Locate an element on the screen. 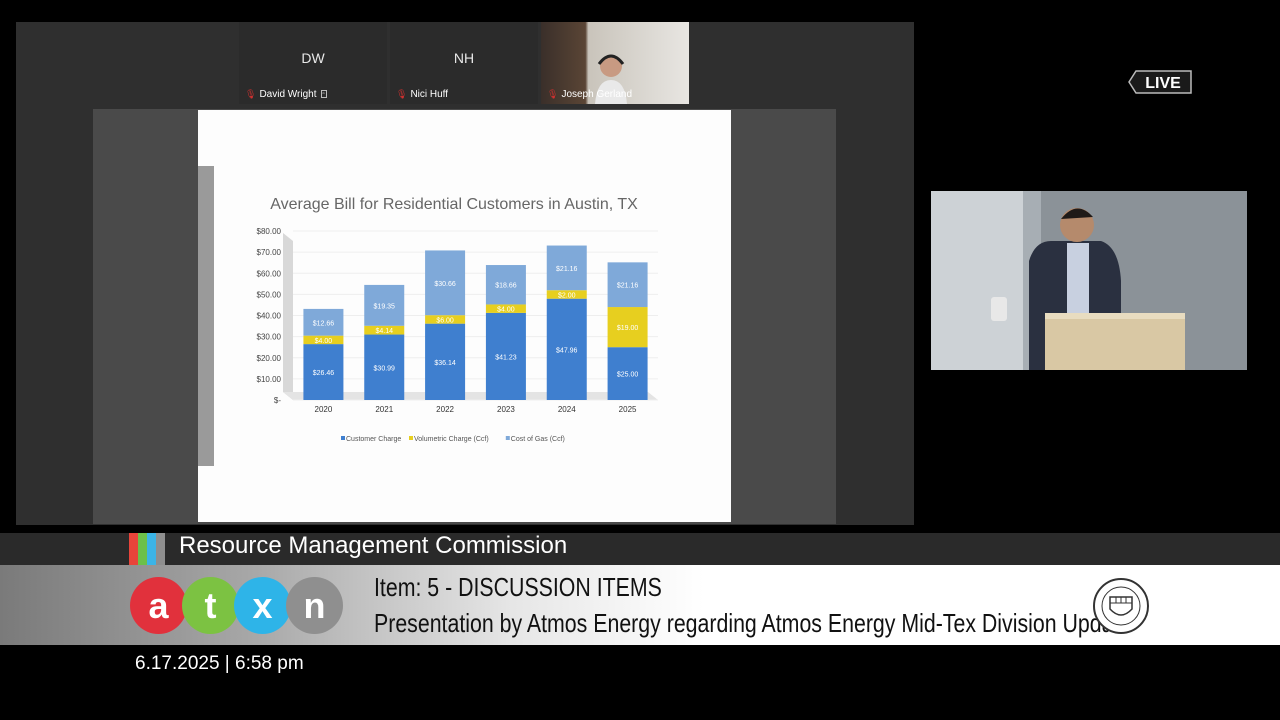 This screenshot has width=1280, height=720. participant-name-label: 🎙 Nici Huff is located at coordinates (422, 94).